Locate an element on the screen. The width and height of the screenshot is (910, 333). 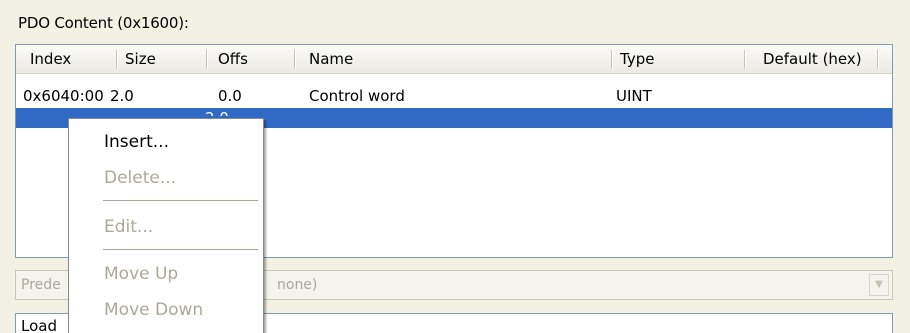
column-header-index: Index is located at coordinates (69, 59).